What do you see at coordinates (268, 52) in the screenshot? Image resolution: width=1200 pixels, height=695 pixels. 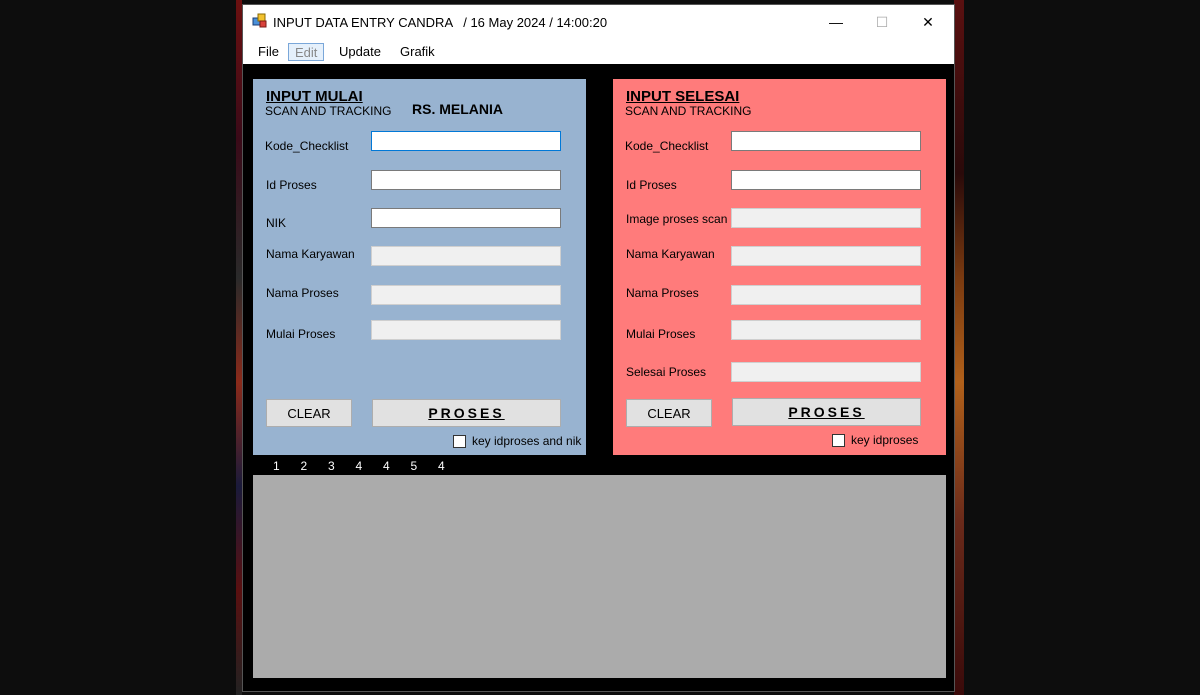 I see `menu-file: File` at bounding box center [268, 52].